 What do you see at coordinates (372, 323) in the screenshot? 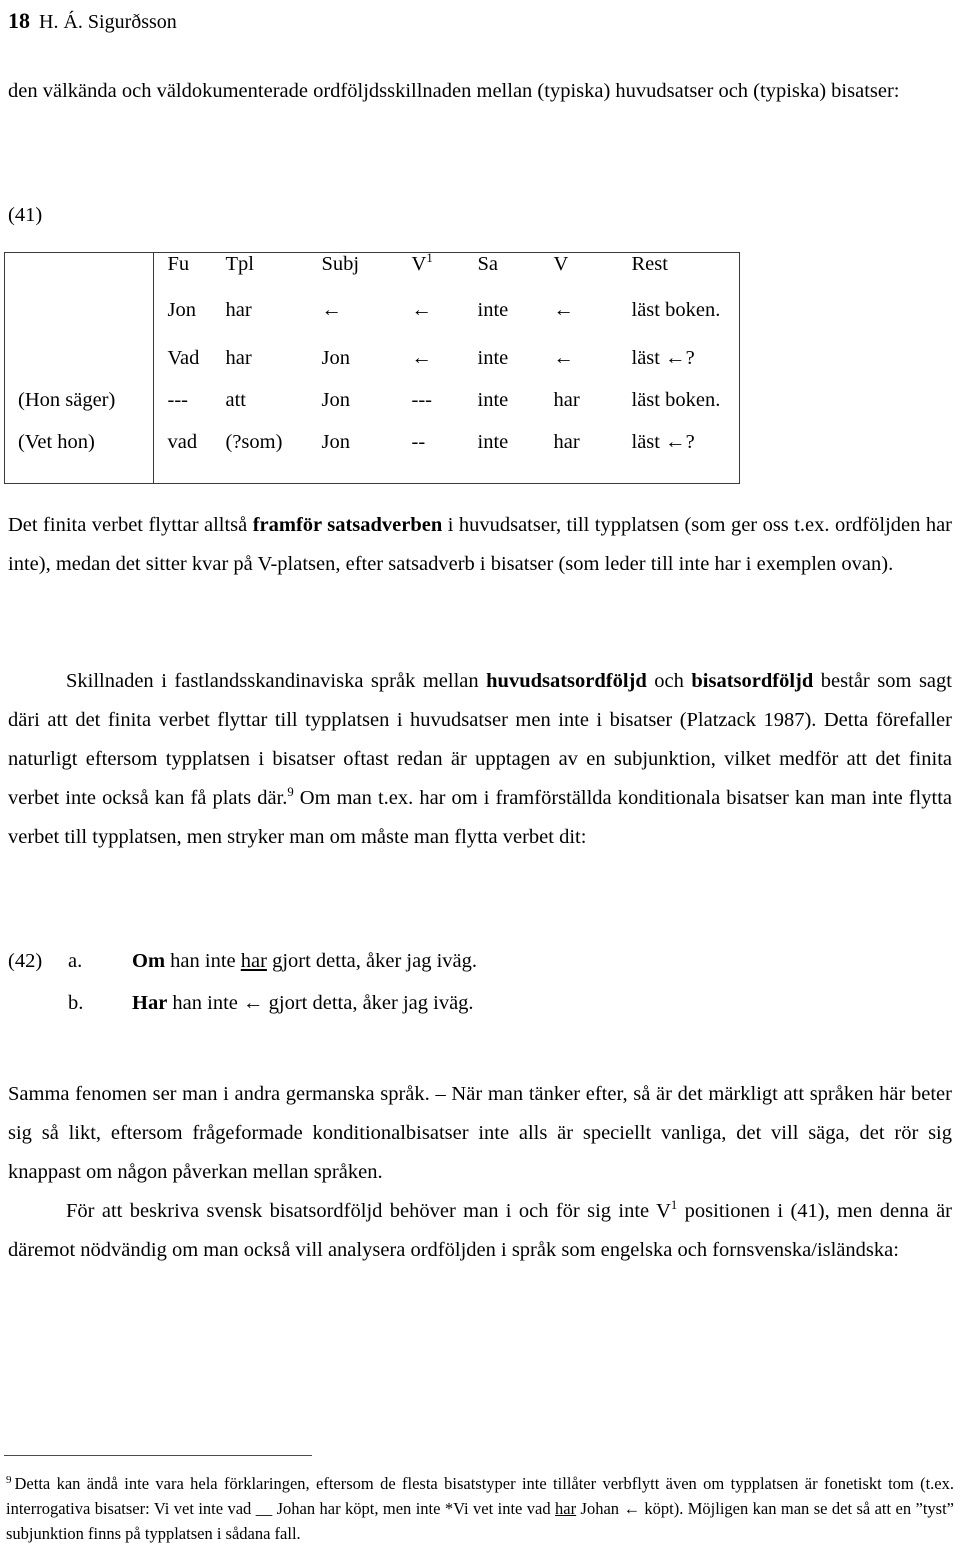
I see `table-row: Jon har ← ← inte ← läst boken.` at bounding box center [372, 323].